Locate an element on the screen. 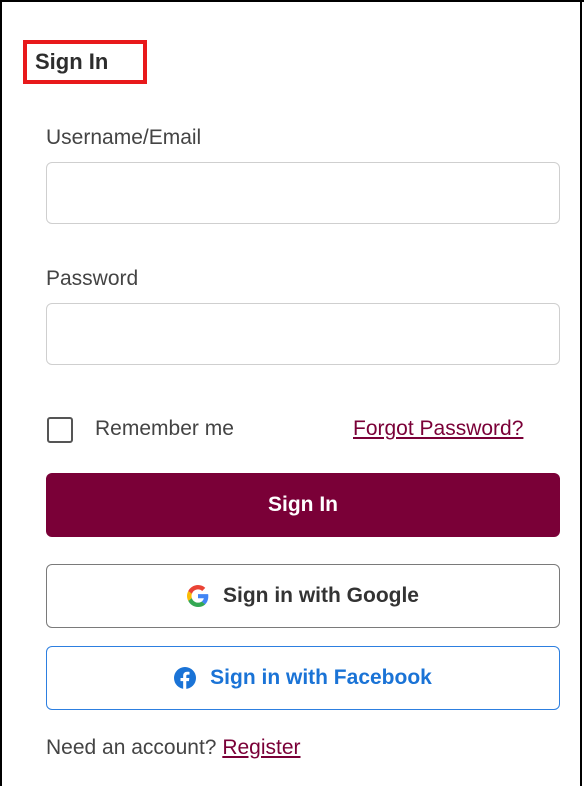  facebook-button-label: Sign in with Facebook is located at coordinates (321, 677).